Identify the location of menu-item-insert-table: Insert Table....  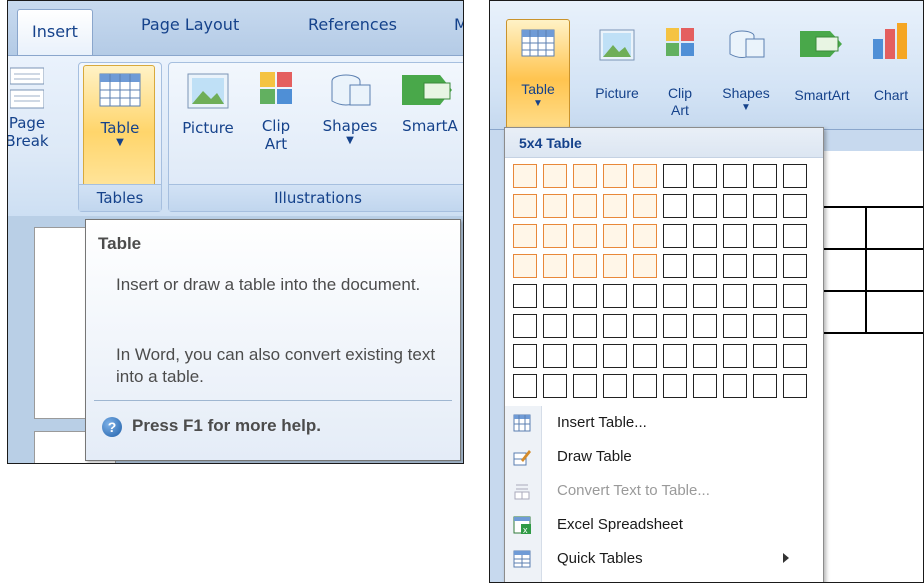
(664, 423).